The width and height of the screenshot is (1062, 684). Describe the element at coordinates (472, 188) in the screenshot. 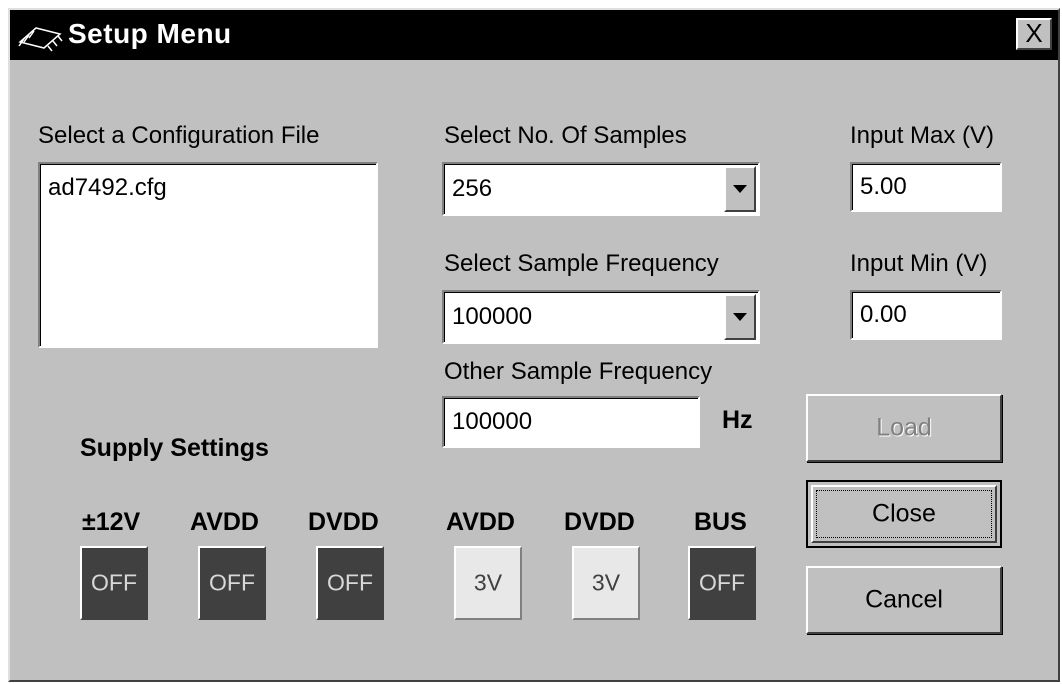

I see `samples-value: 256` at that location.